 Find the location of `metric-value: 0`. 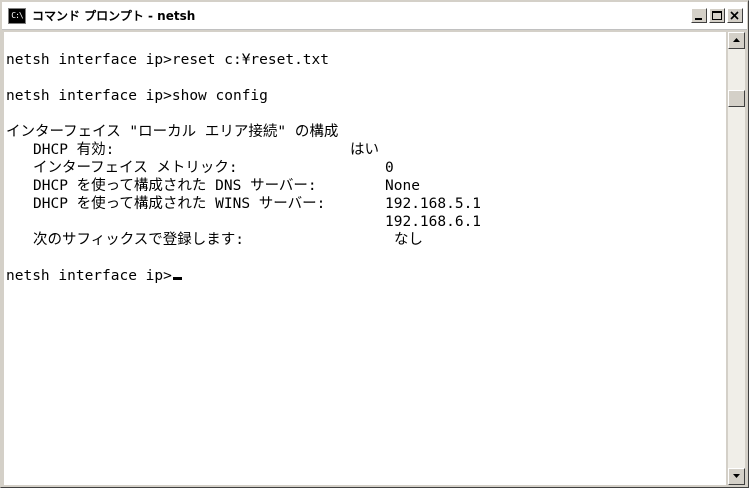

metric-value: 0 is located at coordinates (389, 168).